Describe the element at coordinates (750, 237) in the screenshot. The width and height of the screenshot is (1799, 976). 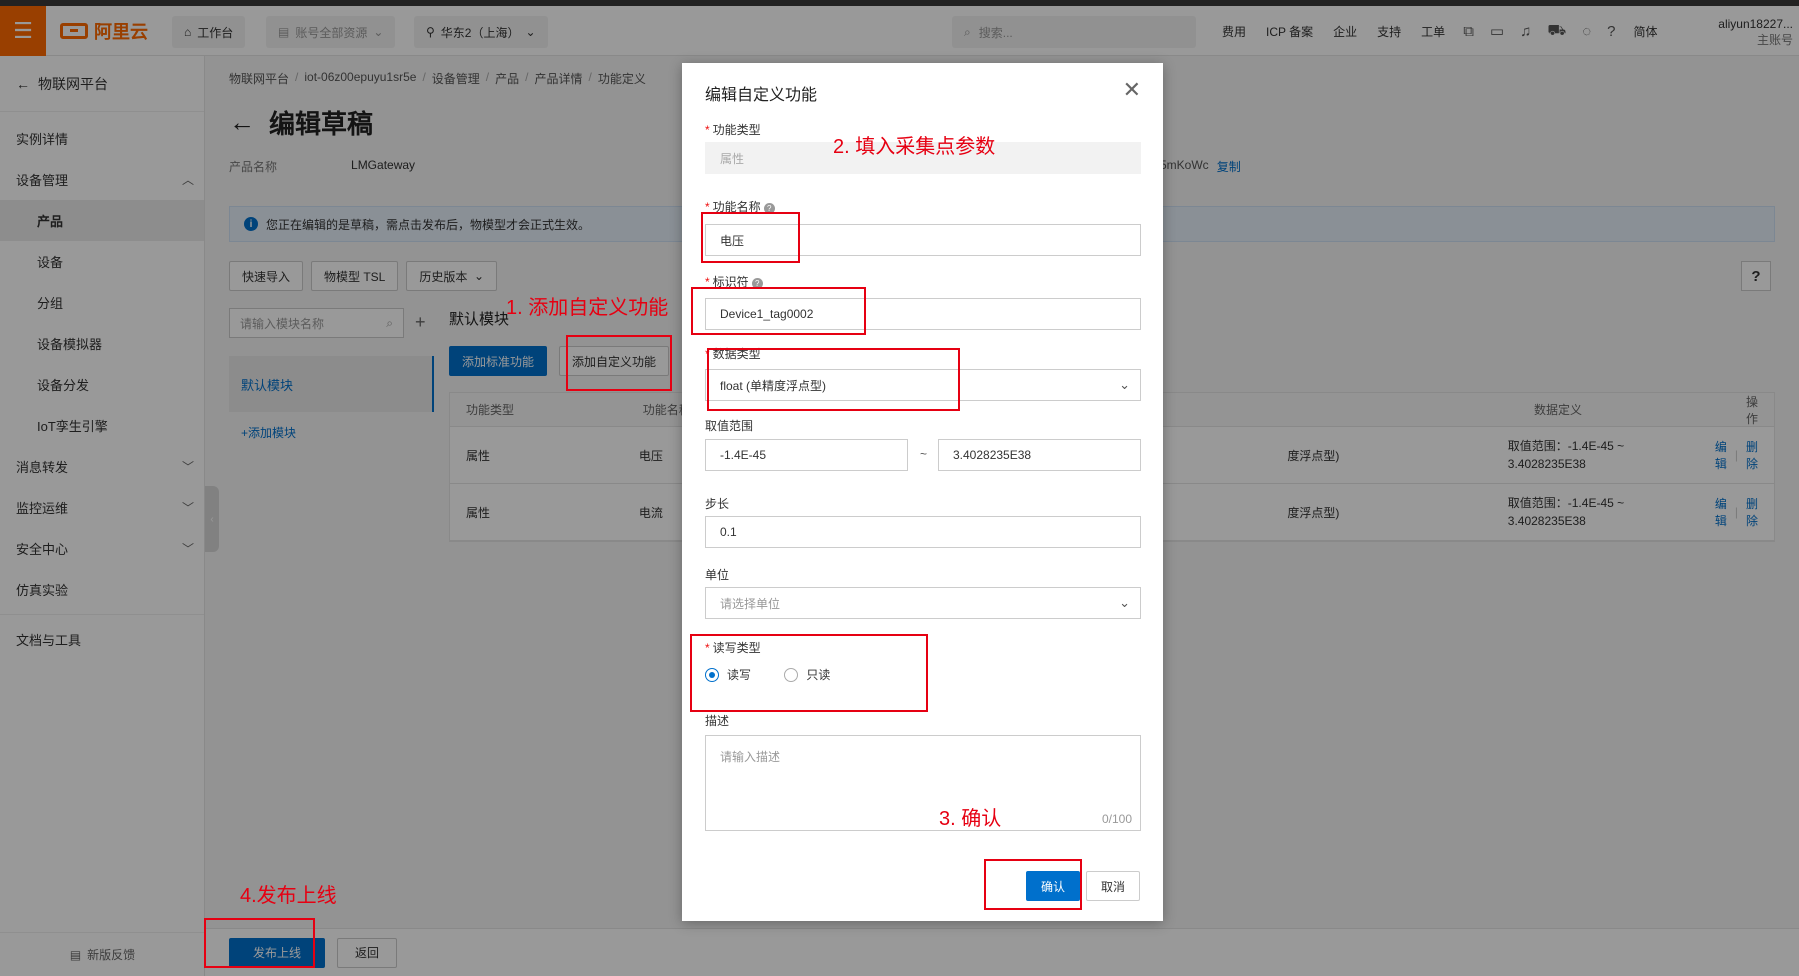
I see `annotation-box-func-name` at that location.